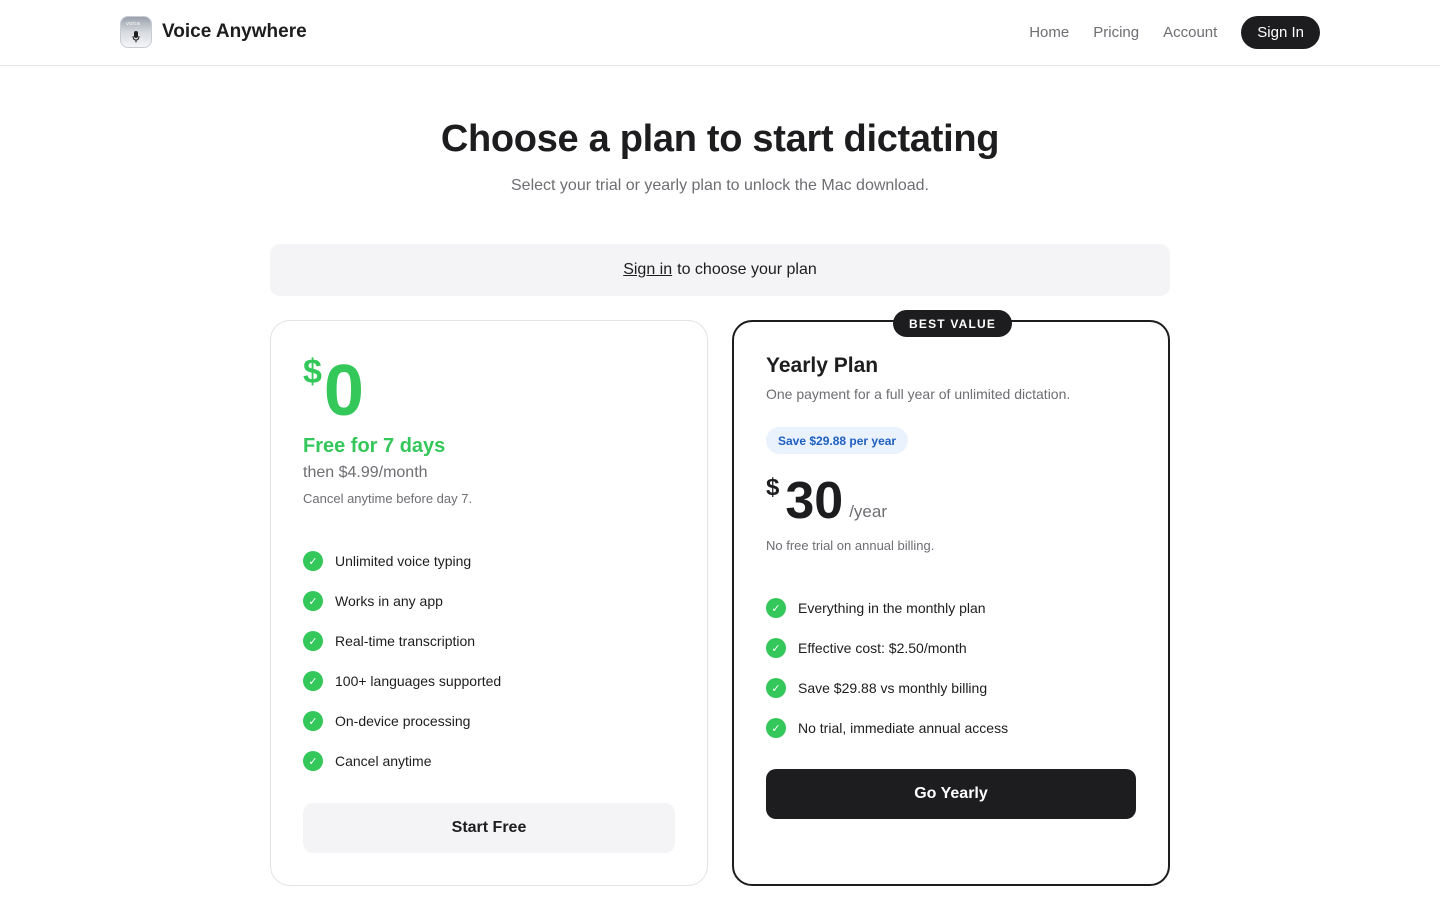  I want to click on list-item: ✓ Unlimited voice typing, so click(402, 561).